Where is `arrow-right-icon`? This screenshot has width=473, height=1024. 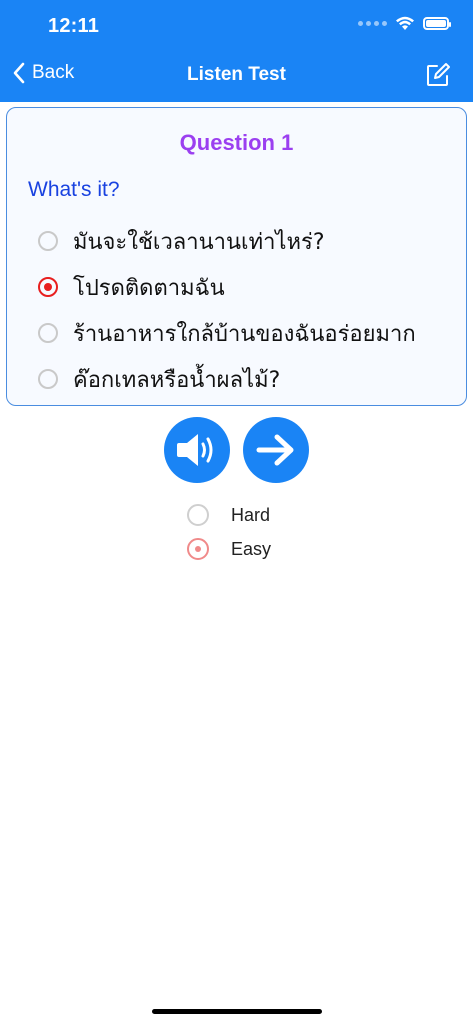
arrow-right-icon is located at coordinates (275, 450).